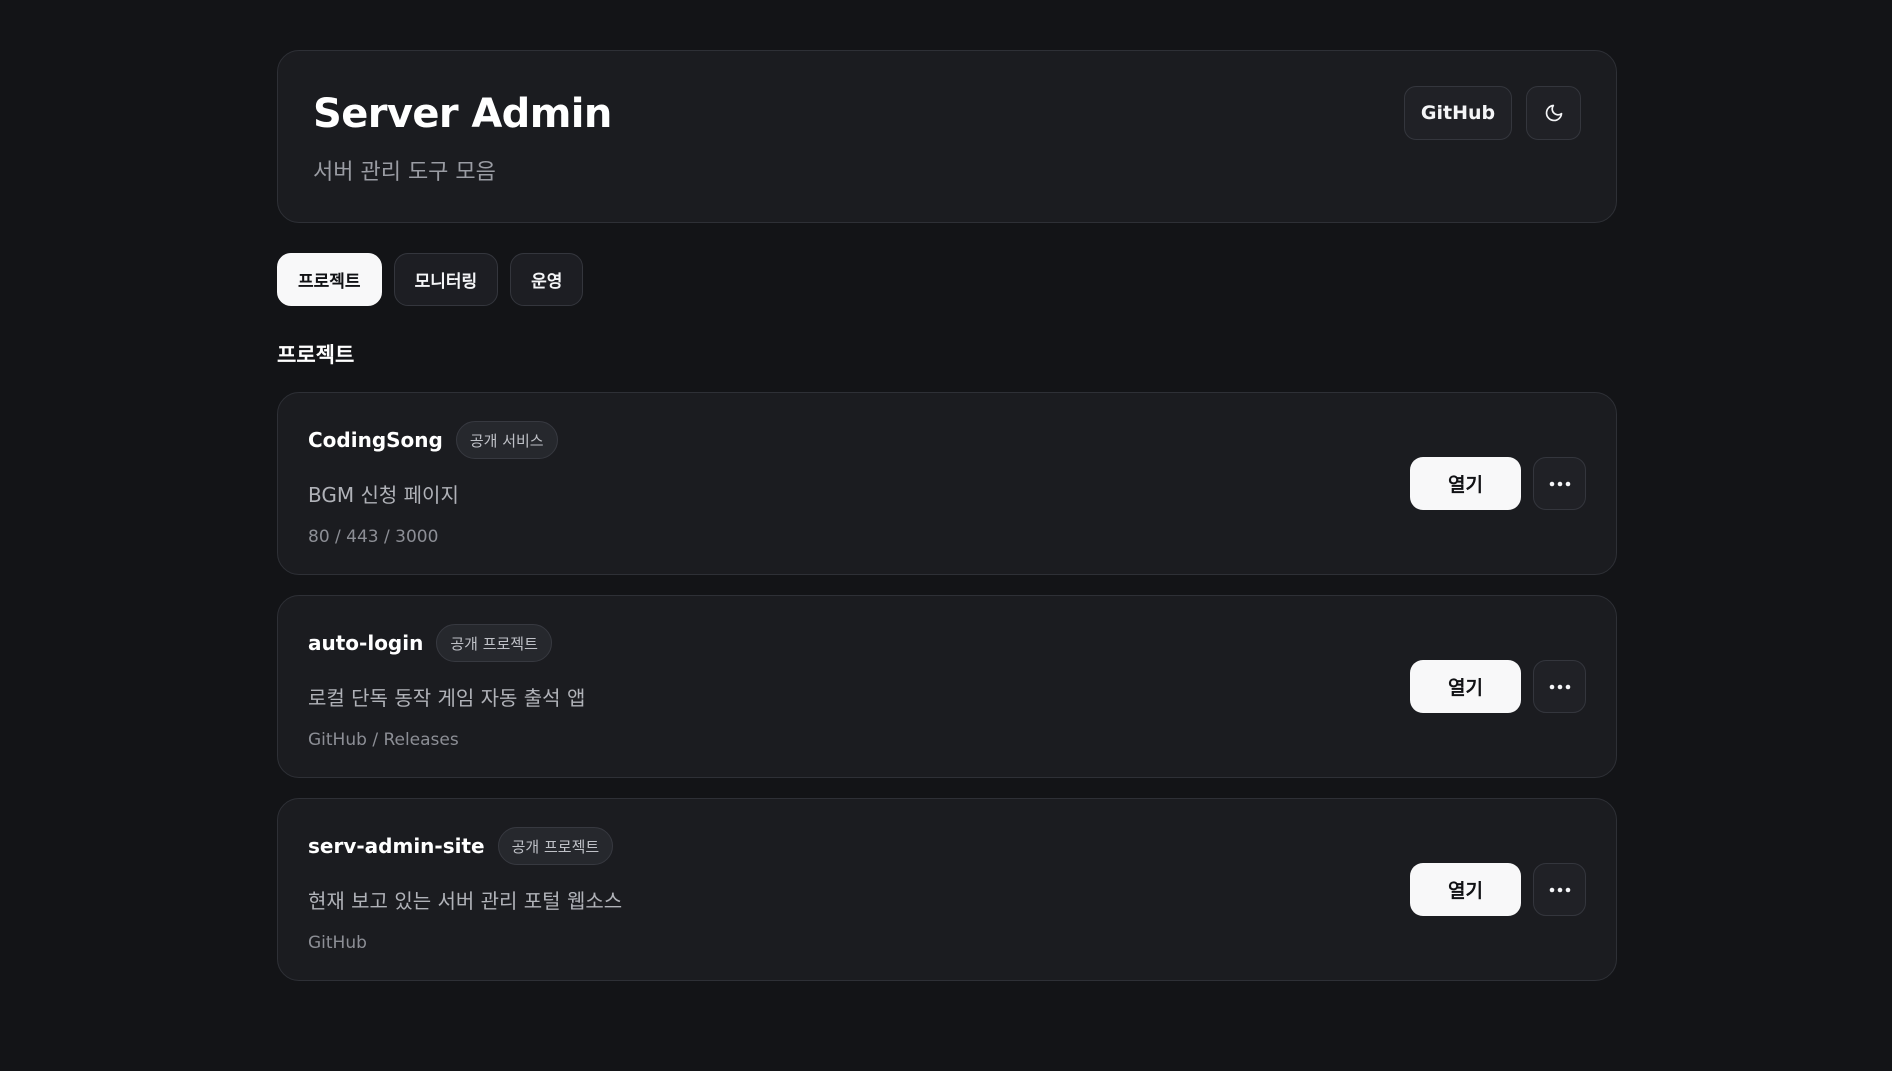 Image resolution: width=1892 pixels, height=1071 pixels. Describe the element at coordinates (947, 279) in the screenshot. I see `tab-bar: 프로젝트 모니터링 운영` at that location.